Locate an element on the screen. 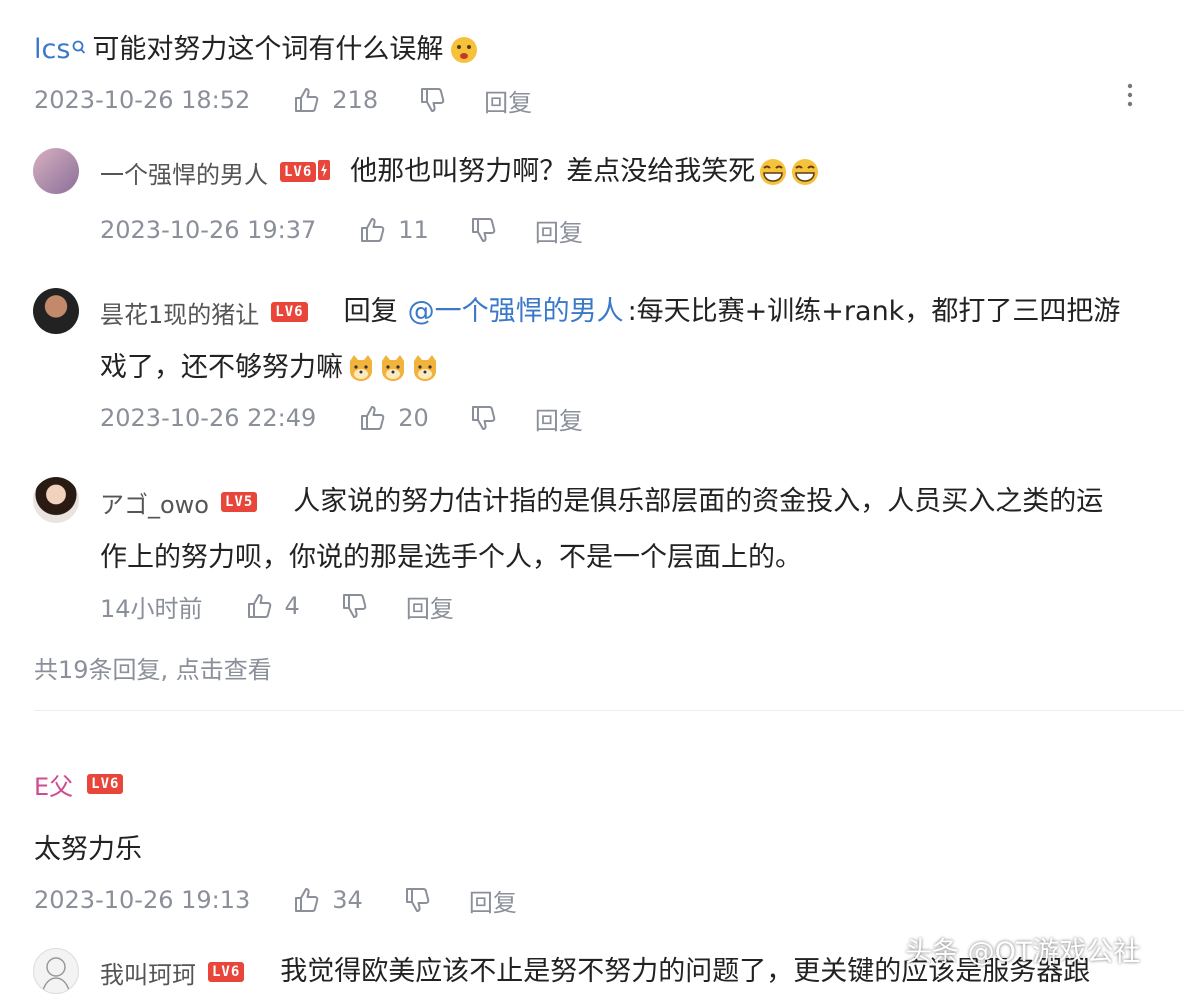 Image resolution: width=1200 pixels, height=996 pixels. mention-link: @一个强悍的男人 is located at coordinates (516, 312).